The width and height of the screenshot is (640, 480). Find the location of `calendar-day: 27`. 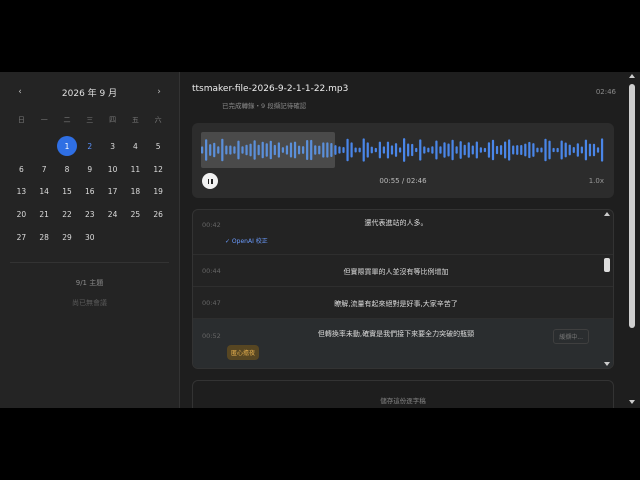

calendar-day: 27 is located at coordinates (21, 237).